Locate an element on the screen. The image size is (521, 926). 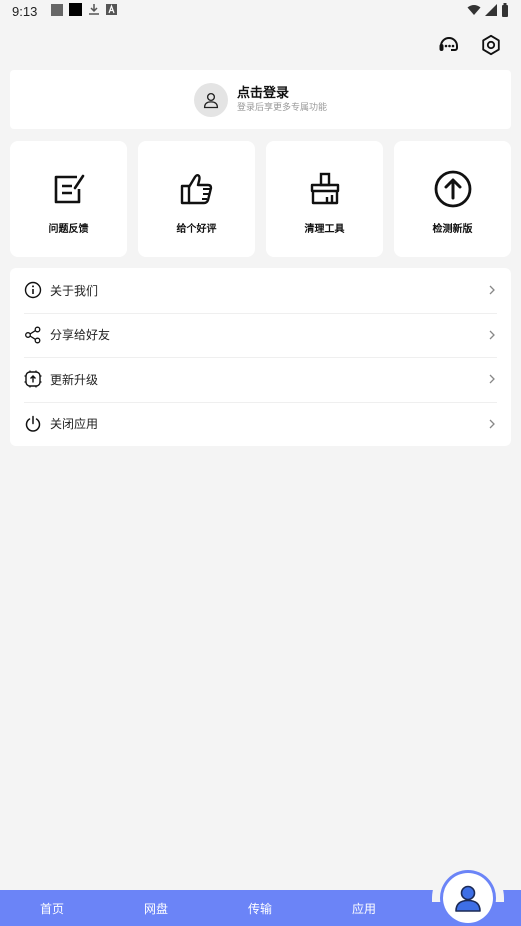
tab-apps: 应用 is located at coordinates (364, 908).